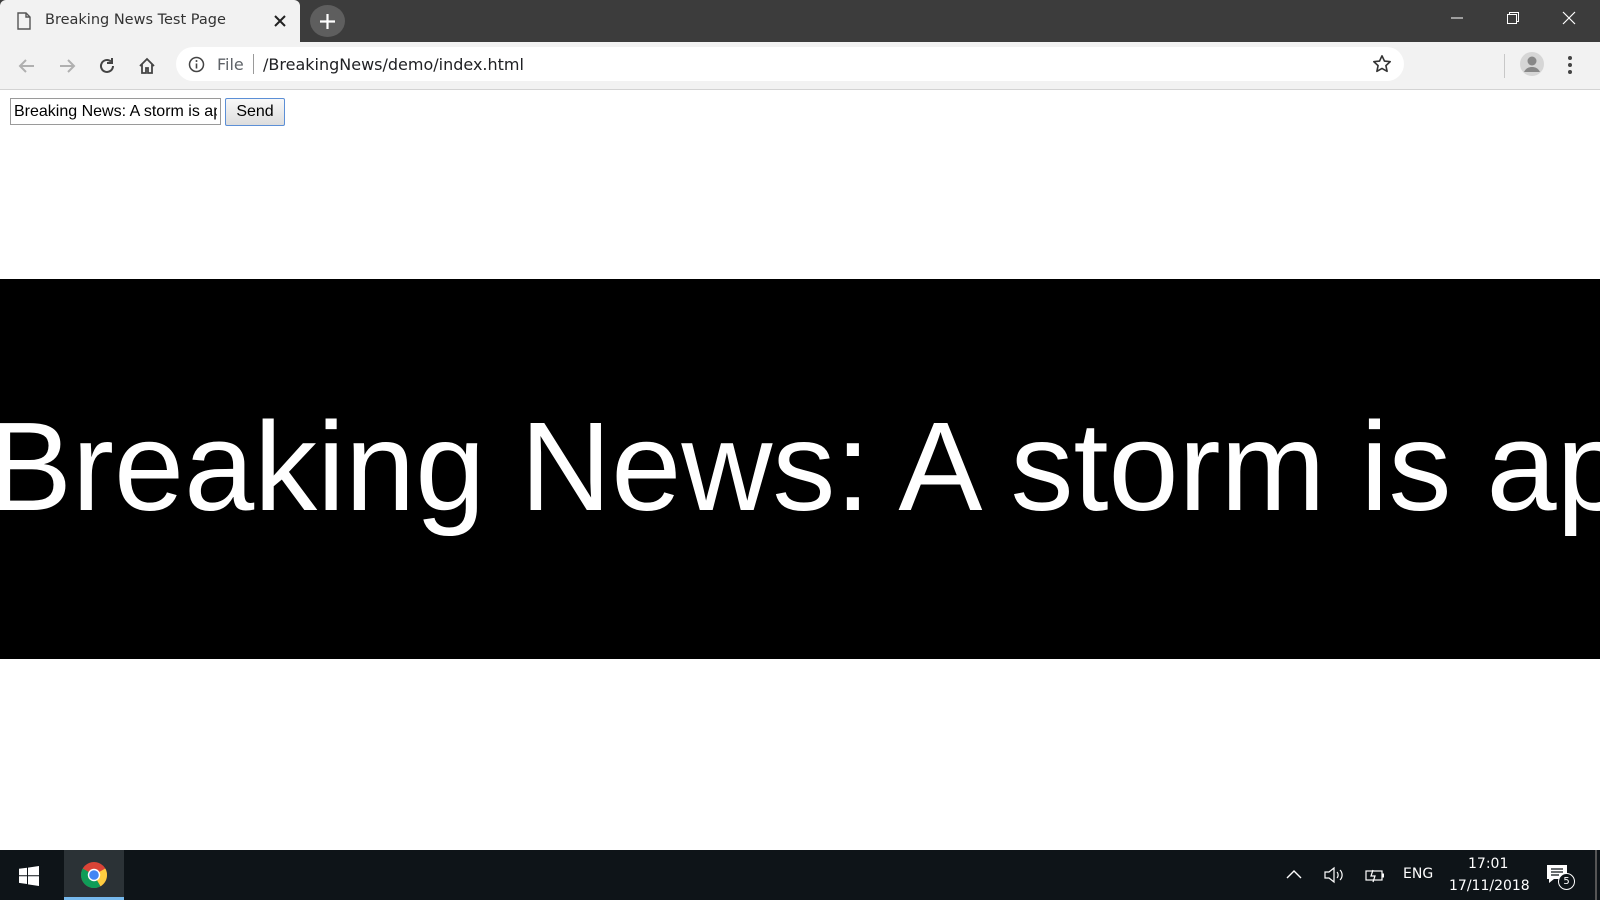 This screenshot has width=1600, height=900. What do you see at coordinates (280, 21) in the screenshot?
I see `close-tab-icon` at bounding box center [280, 21].